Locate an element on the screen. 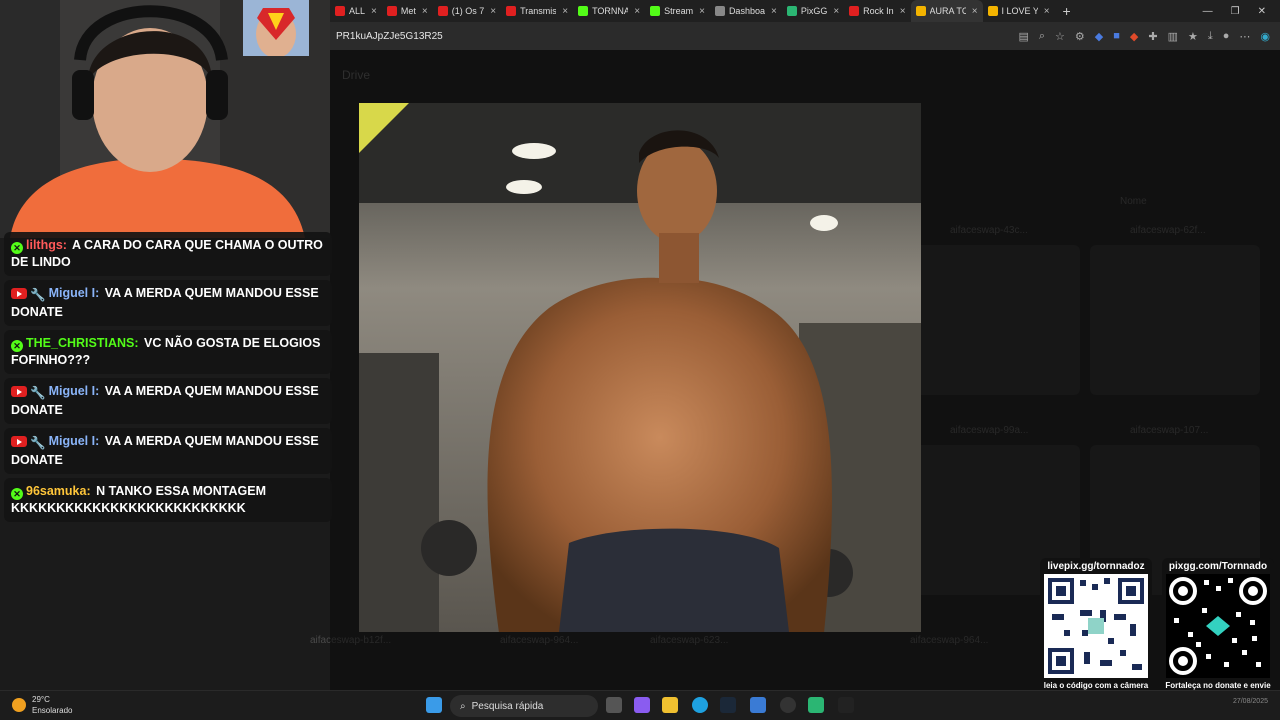 This screenshot has width=1280, height=720. browser-tab: ALL × is located at coordinates (356, 11).